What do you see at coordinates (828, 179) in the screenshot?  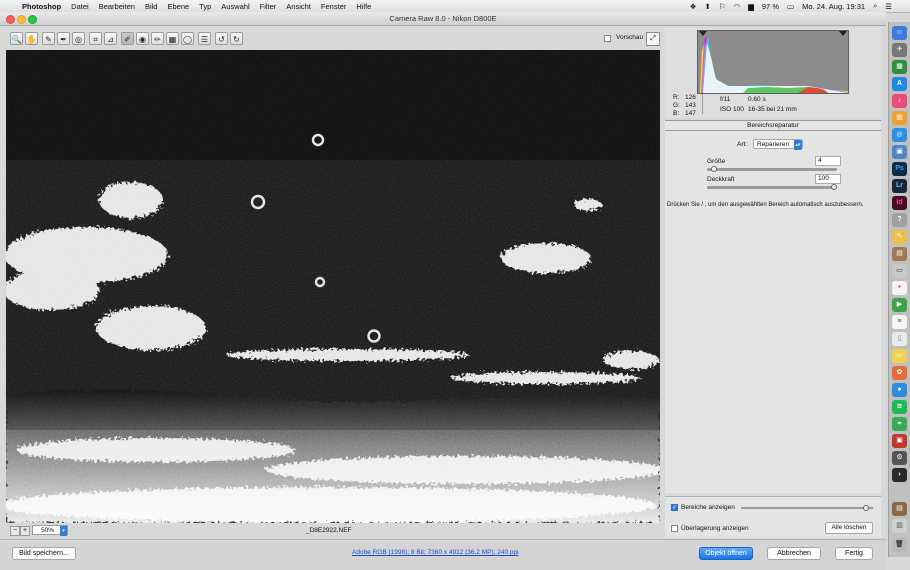 I see `opacity-input: 100` at bounding box center [828, 179].